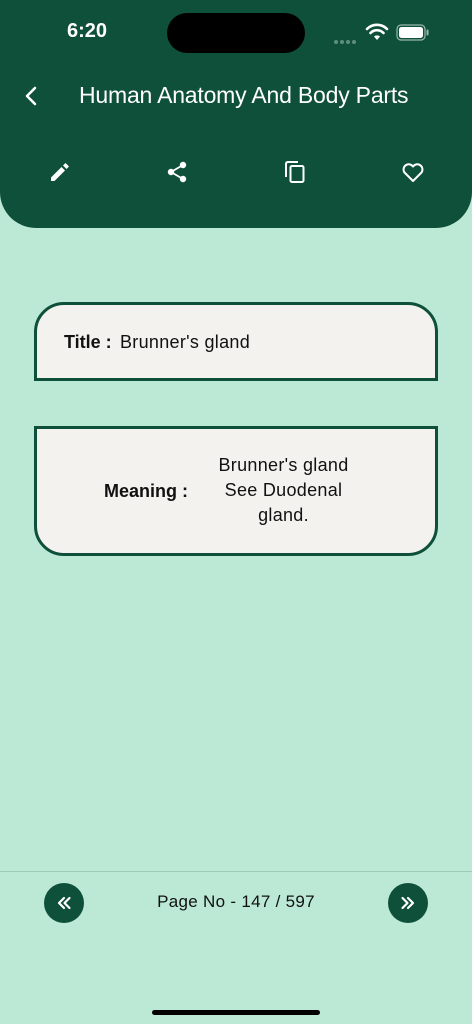 This screenshot has height=1024, width=472. What do you see at coordinates (236, 33) in the screenshot?
I see `dynamic-island` at bounding box center [236, 33].